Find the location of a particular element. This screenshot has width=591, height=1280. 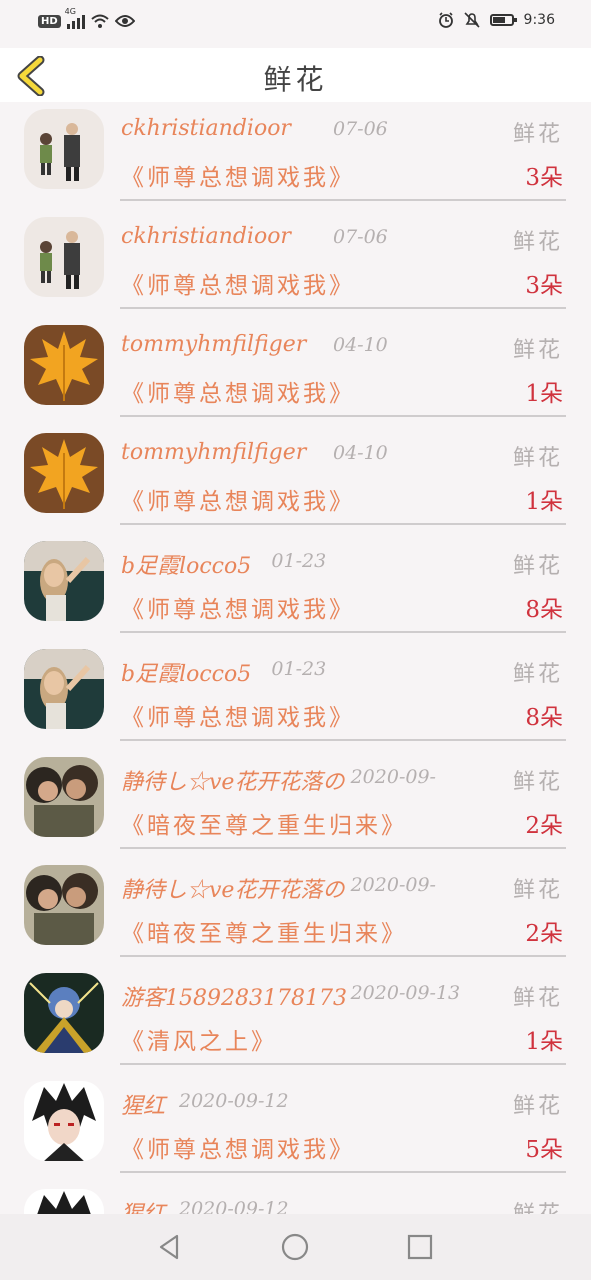

header: 鲜花 is located at coordinates (295, 75).